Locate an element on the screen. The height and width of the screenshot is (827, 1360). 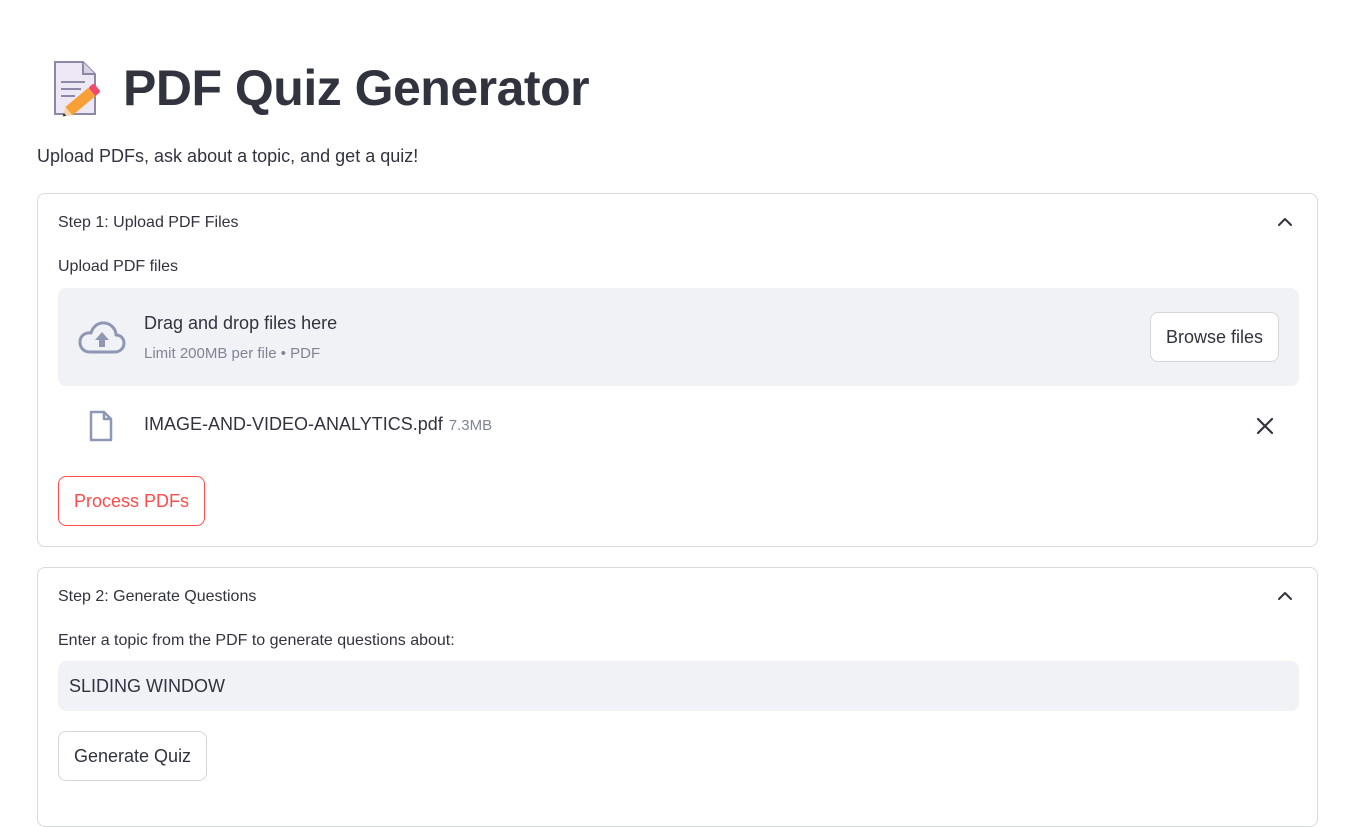
uploaded-file-row: IMAGE-AND-VIDEO-ANALYTICS.pdf 7.3MB is located at coordinates (678, 428).